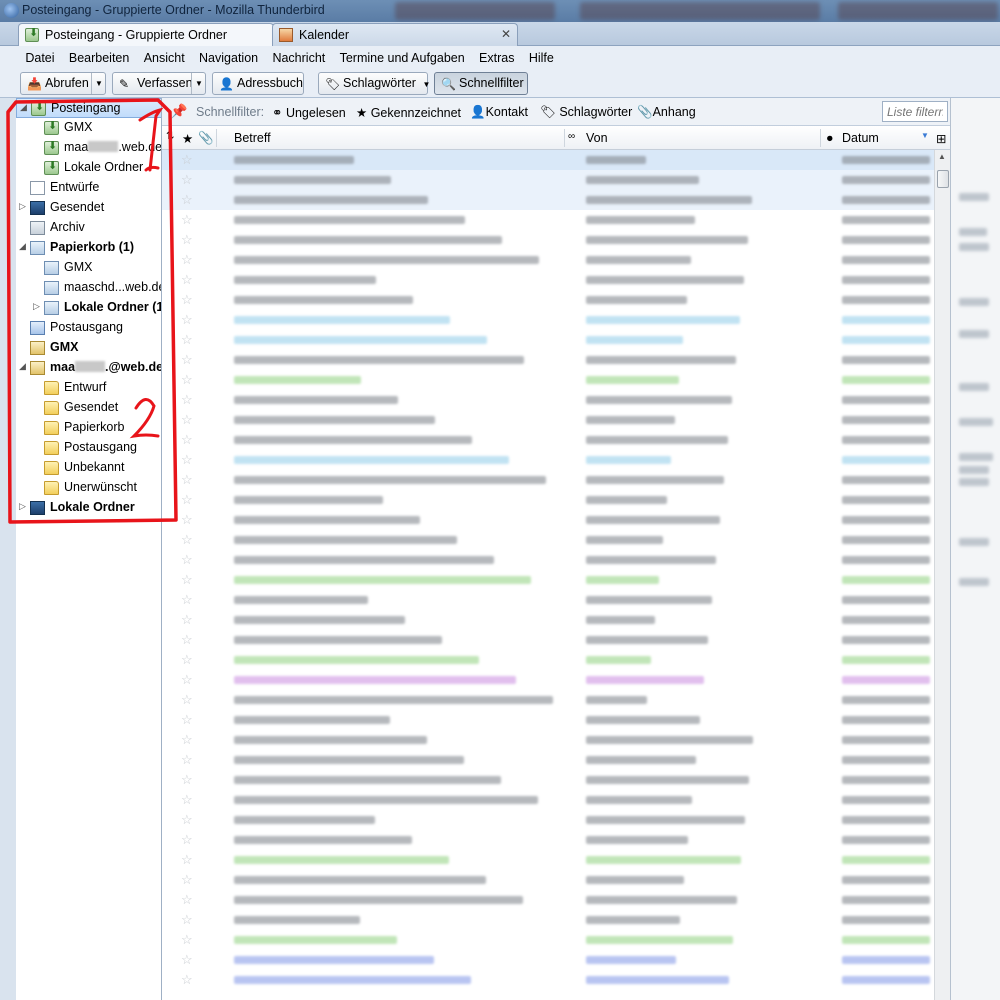 This screenshot has width=1000, height=1000. I want to click on scrollbar-thumb, so click(943, 179).